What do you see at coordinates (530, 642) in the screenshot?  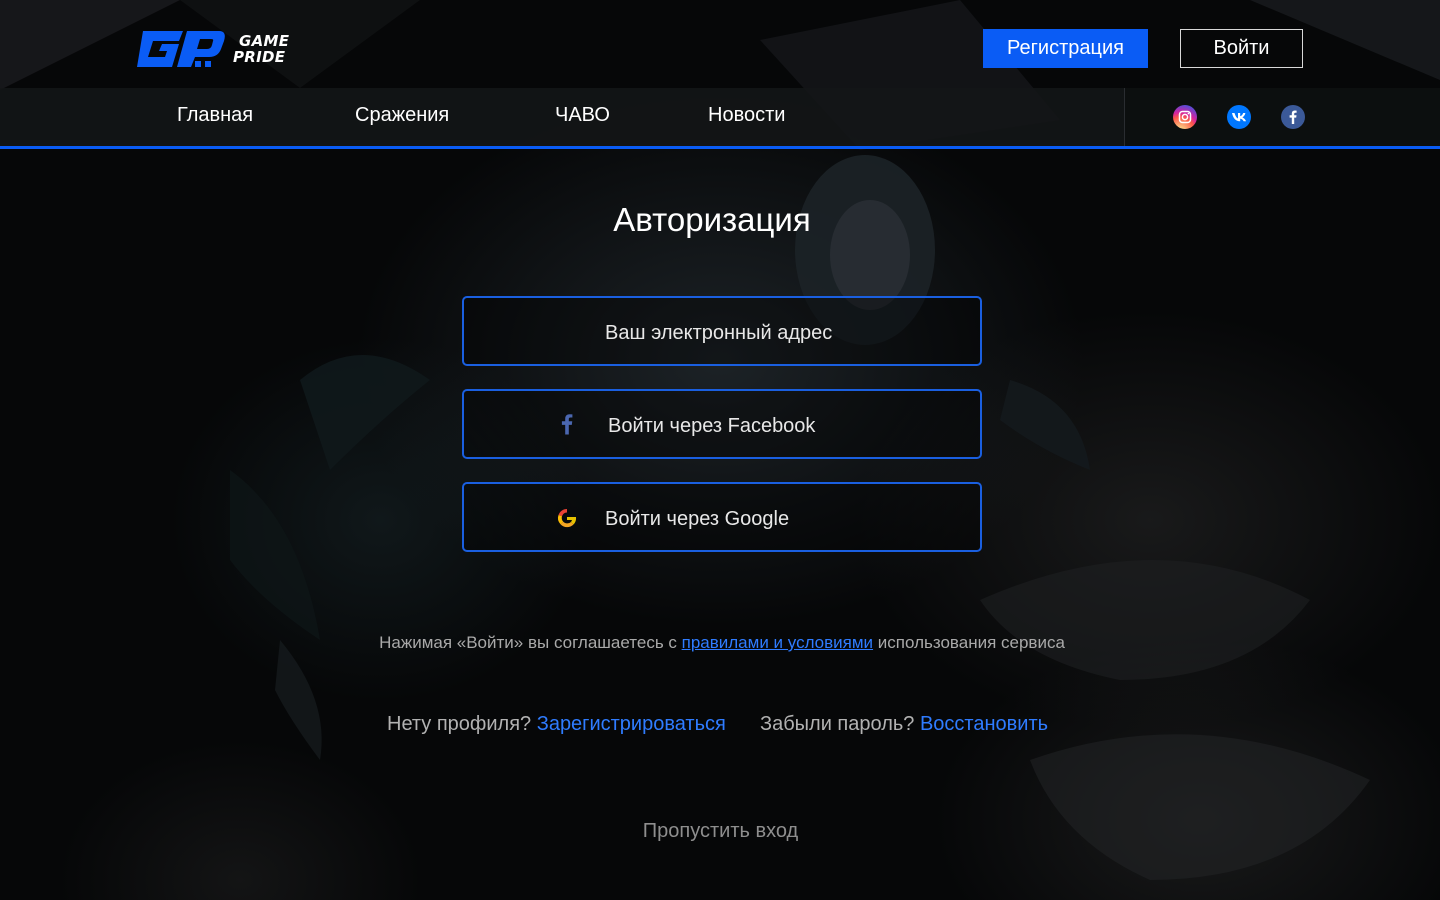 I see `terms-text-before: Нажимая «Войти» вы соглашаетесь с` at bounding box center [530, 642].